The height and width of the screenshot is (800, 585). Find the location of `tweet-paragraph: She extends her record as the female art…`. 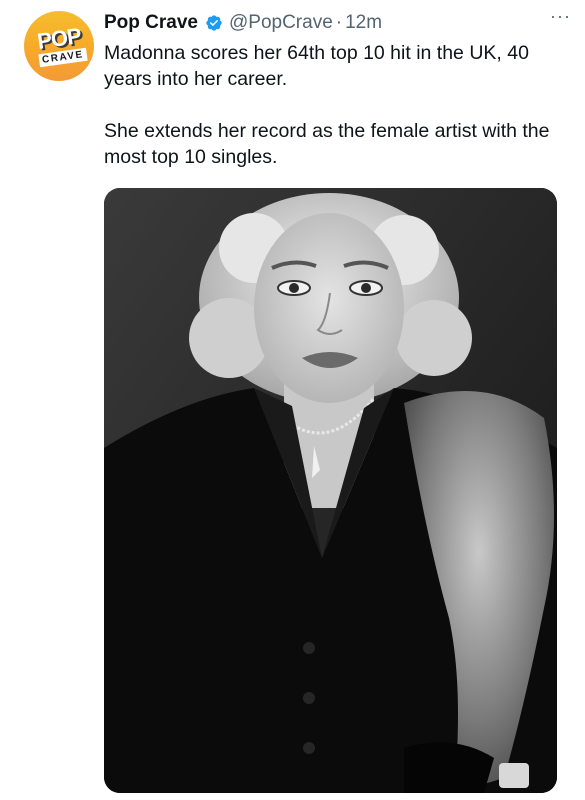

tweet-paragraph: She extends her record as the female art… is located at coordinates (327, 144).